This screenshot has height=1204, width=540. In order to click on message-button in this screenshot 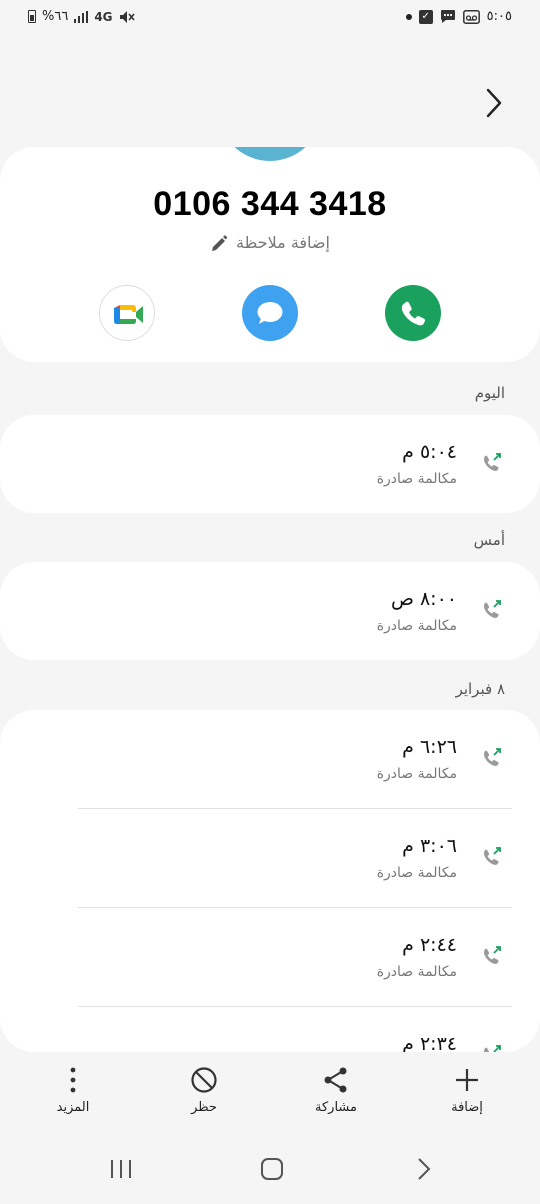, I will do `click(270, 313)`.